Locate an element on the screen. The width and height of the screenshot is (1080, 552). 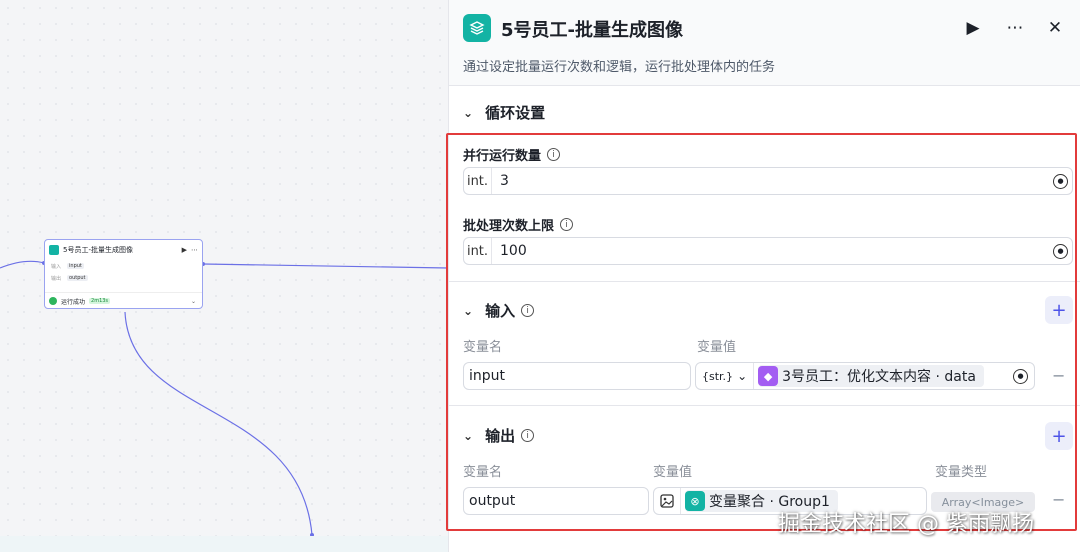
output-section-title: 输出 is located at coordinates (500, 436).